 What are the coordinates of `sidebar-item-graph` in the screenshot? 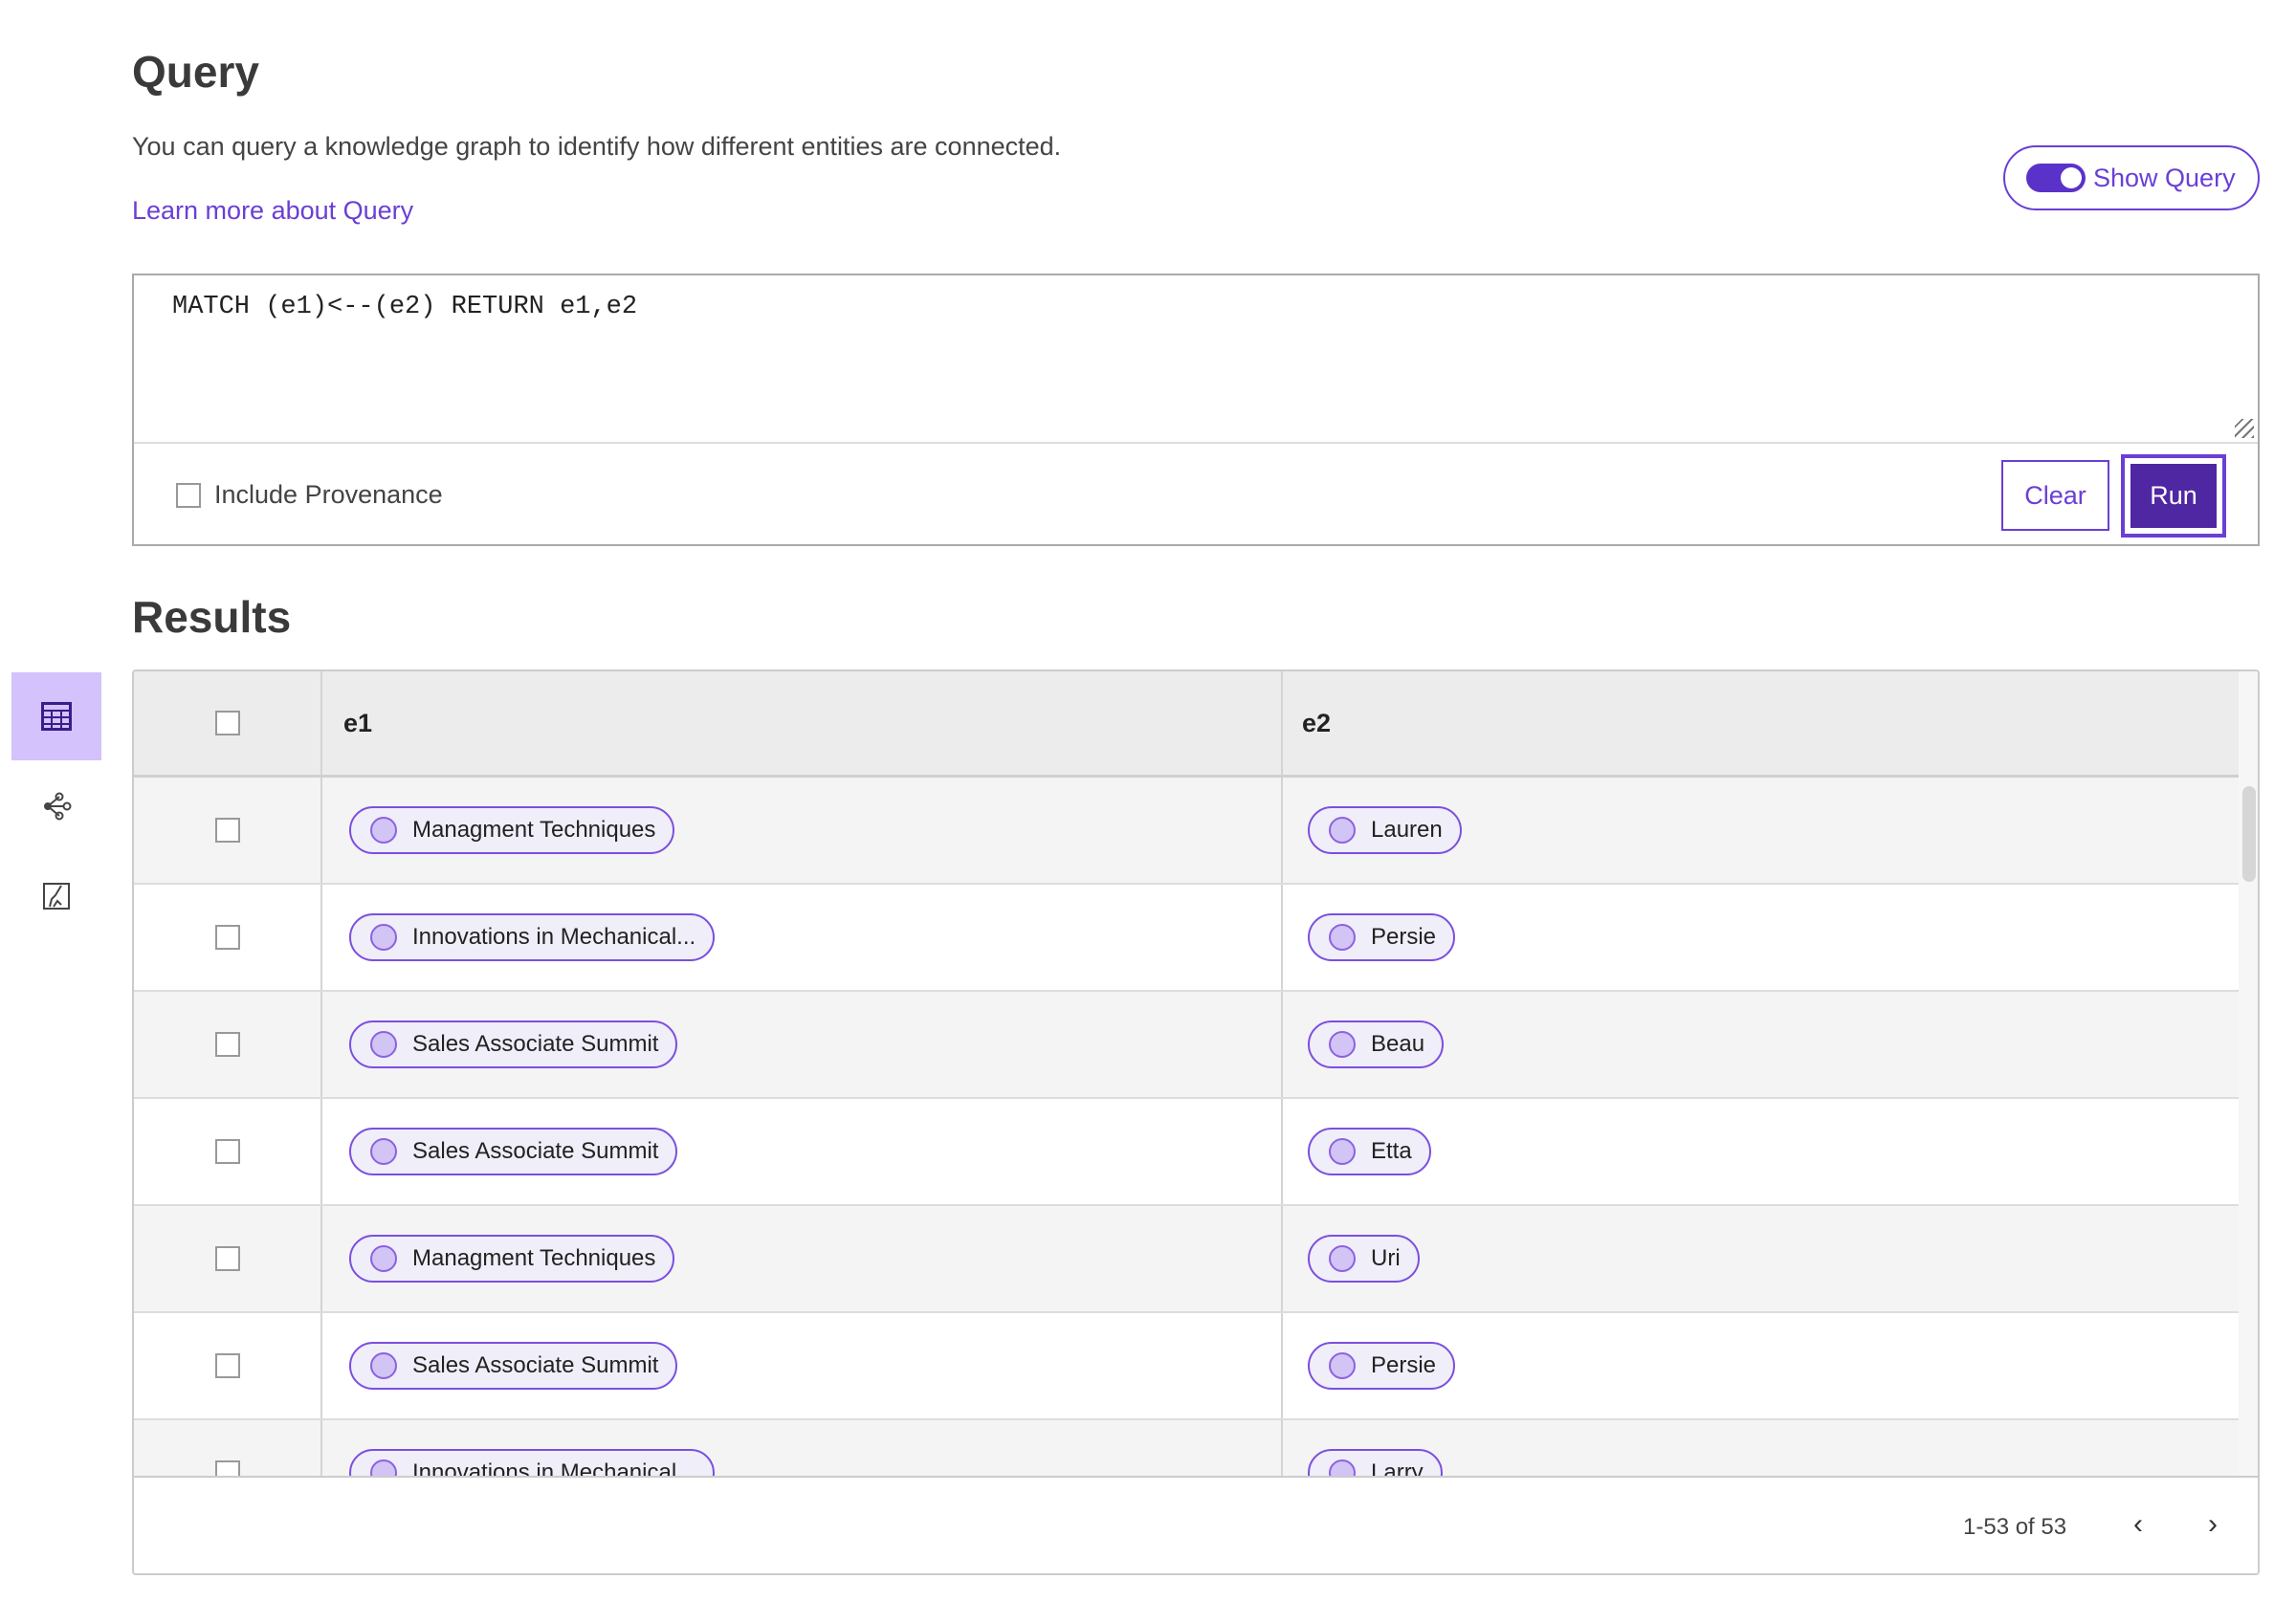 It's located at (56, 806).